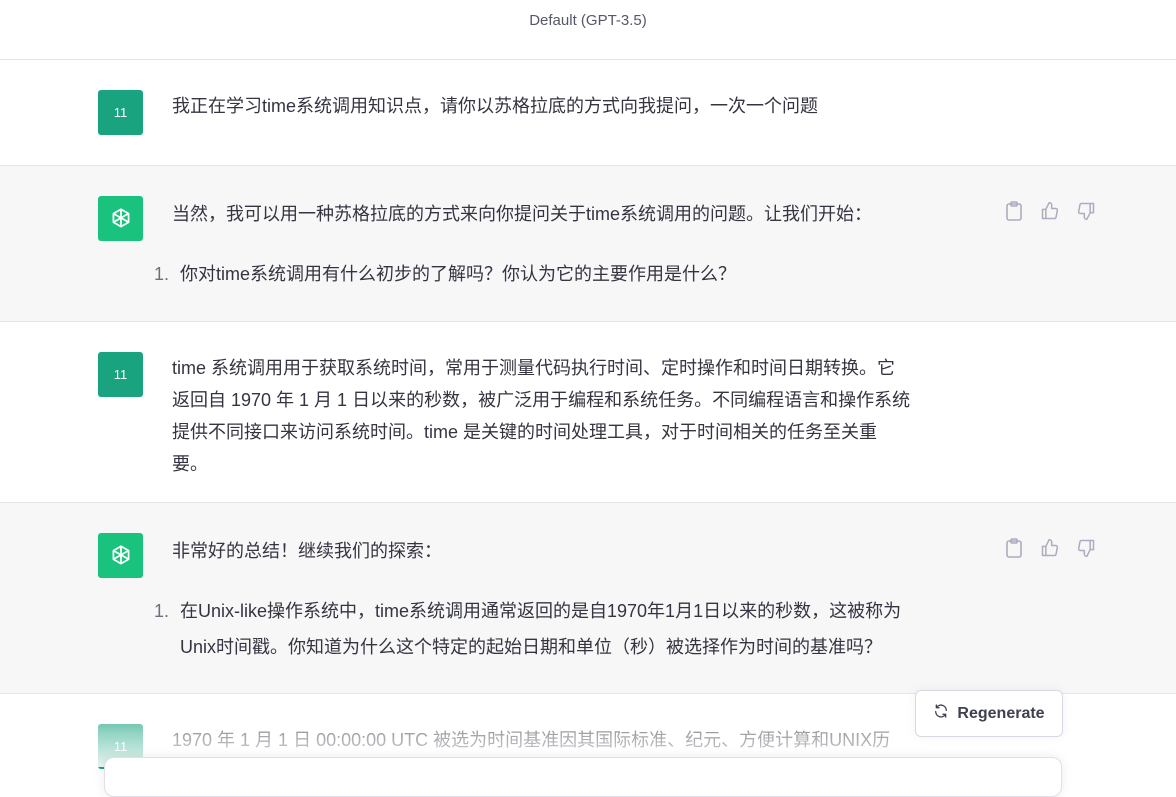 The width and height of the screenshot is (1176, 797). I want to click on refresh-icon, so click(941, 713).